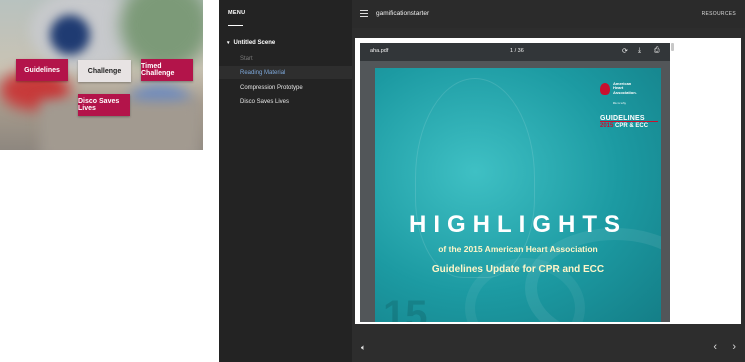 Image resolution: width=745 pixels, height=362 pixels. I want to click on caret-down-icon: ▾, so click(228, 43).